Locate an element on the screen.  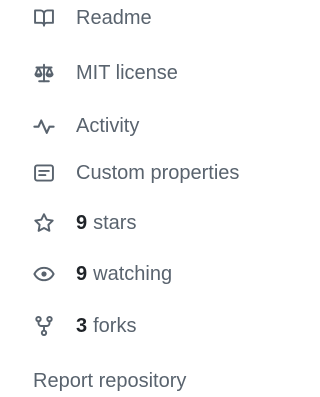
license-label: MIT license is located at coordinates (127, 73).